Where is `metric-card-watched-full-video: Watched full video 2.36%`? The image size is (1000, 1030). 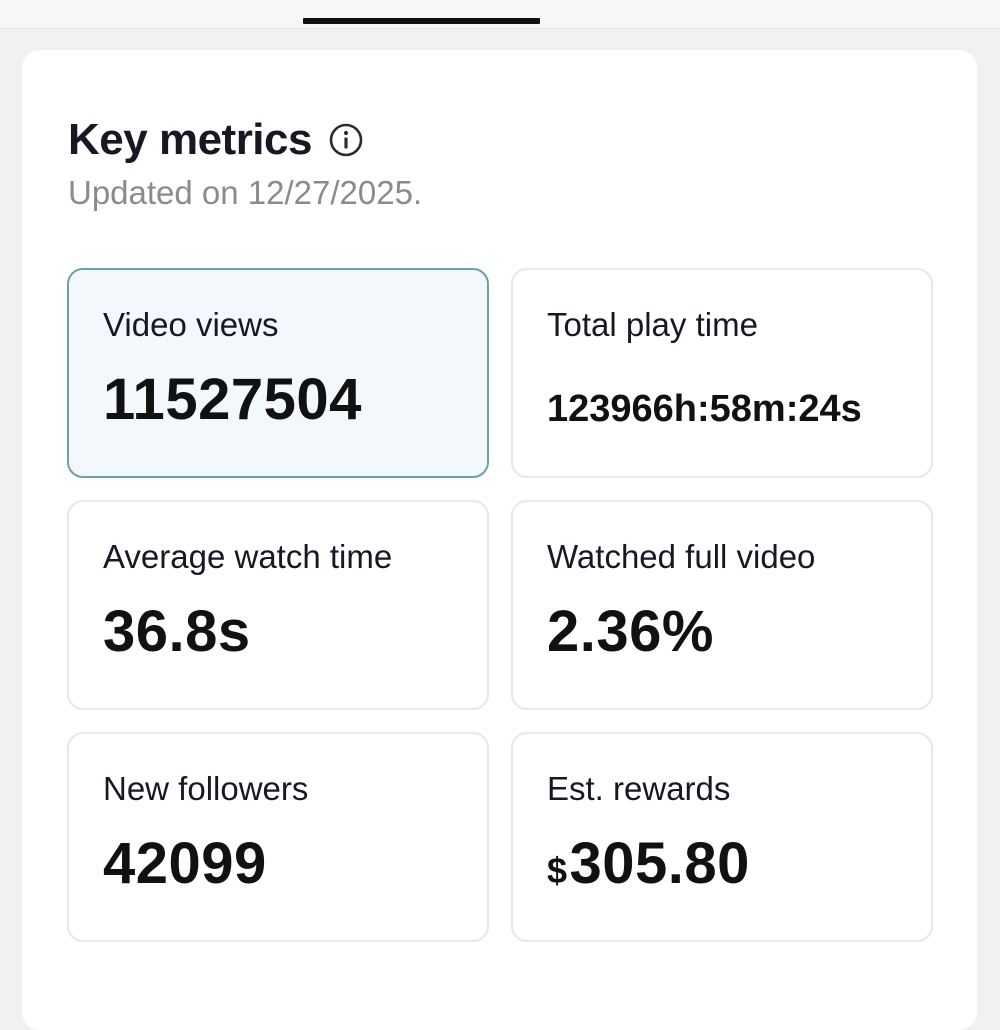
metric-card-watched-full-video: Watched full video 2.36% is located at coordinates (722, 605).